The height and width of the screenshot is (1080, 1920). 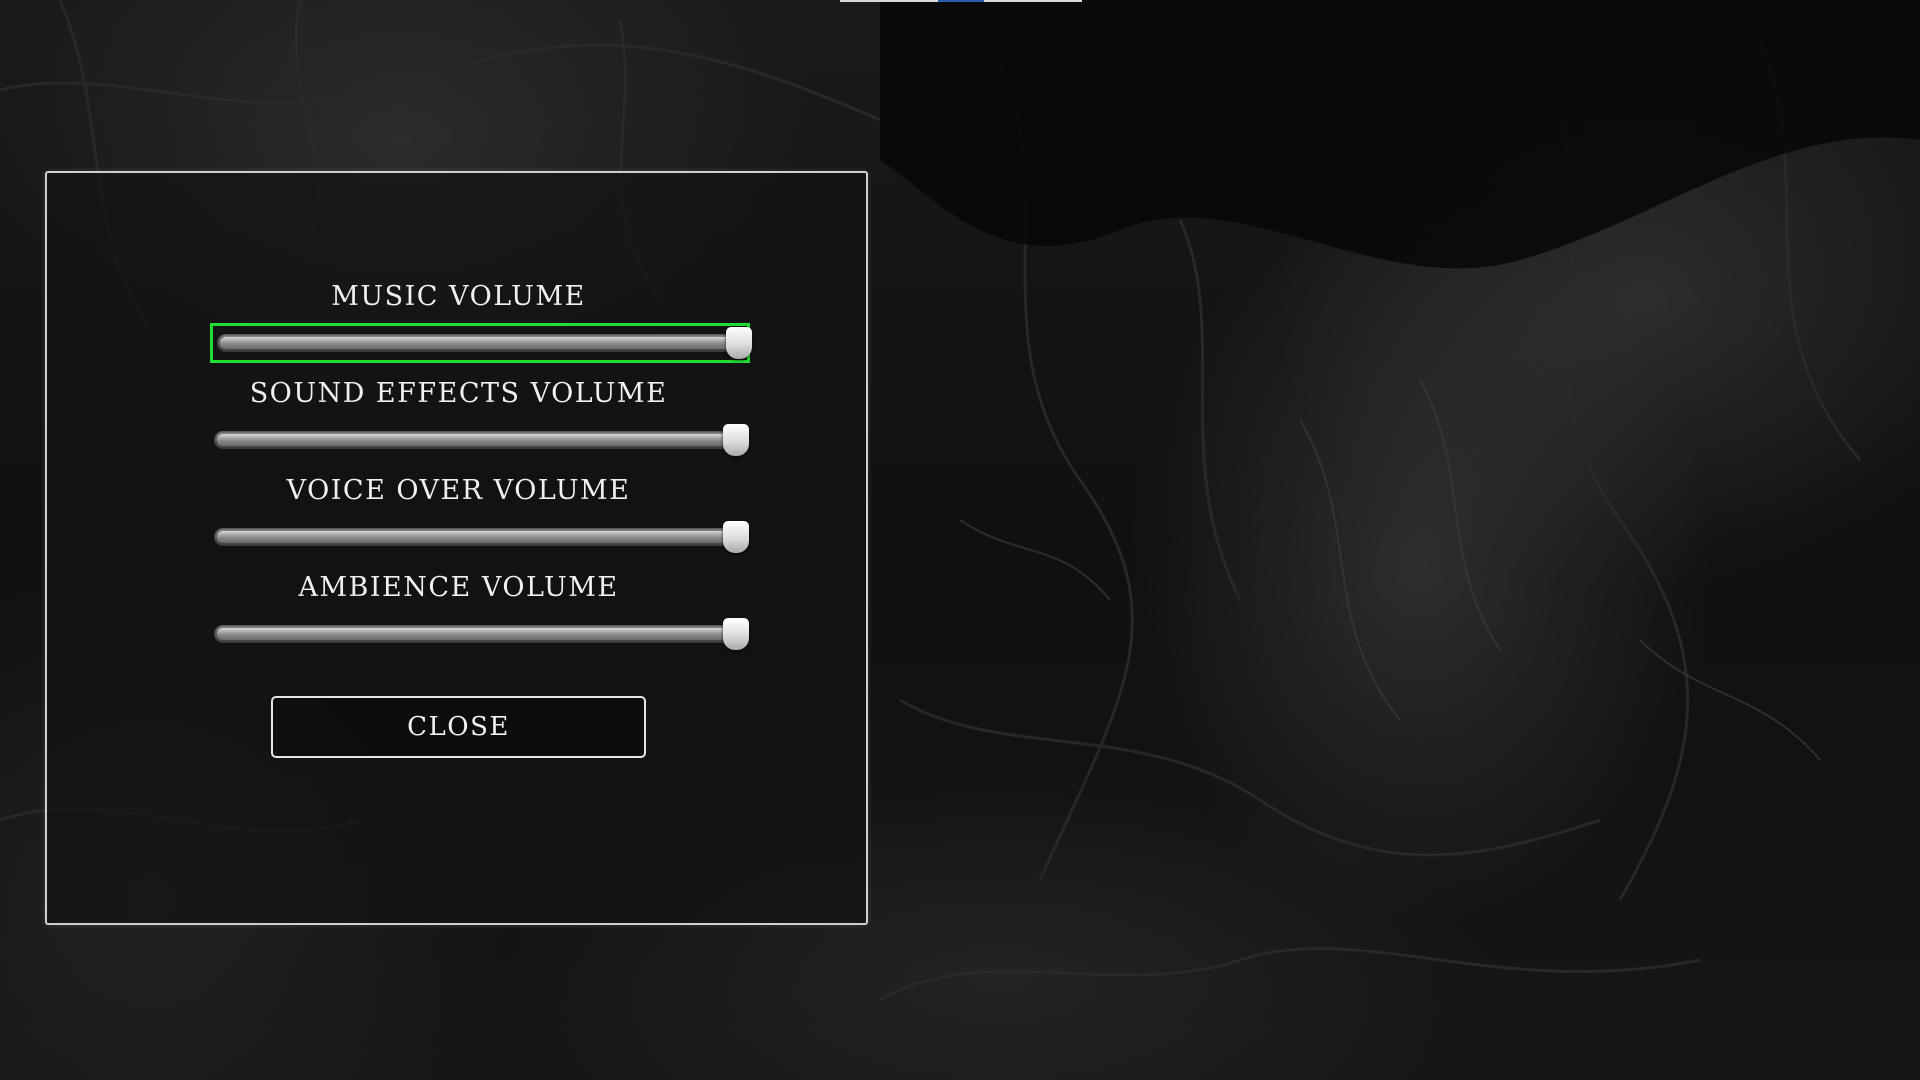 I want to click on sound-effects-volume-slider, so click(x=480, y=440).